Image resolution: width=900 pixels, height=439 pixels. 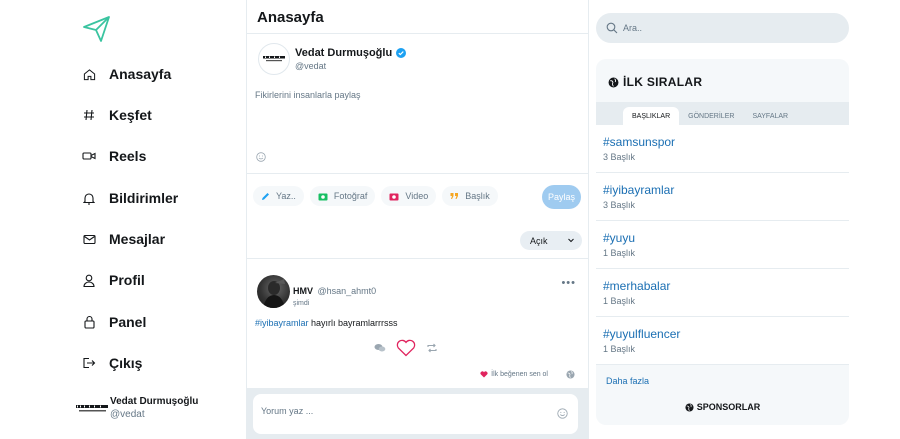 What do you see at coordinates (722, 341) in the screenshot?
I see `trend-item: #yuyulfluencer 1 Başlık` at bounding box center [722, 341].